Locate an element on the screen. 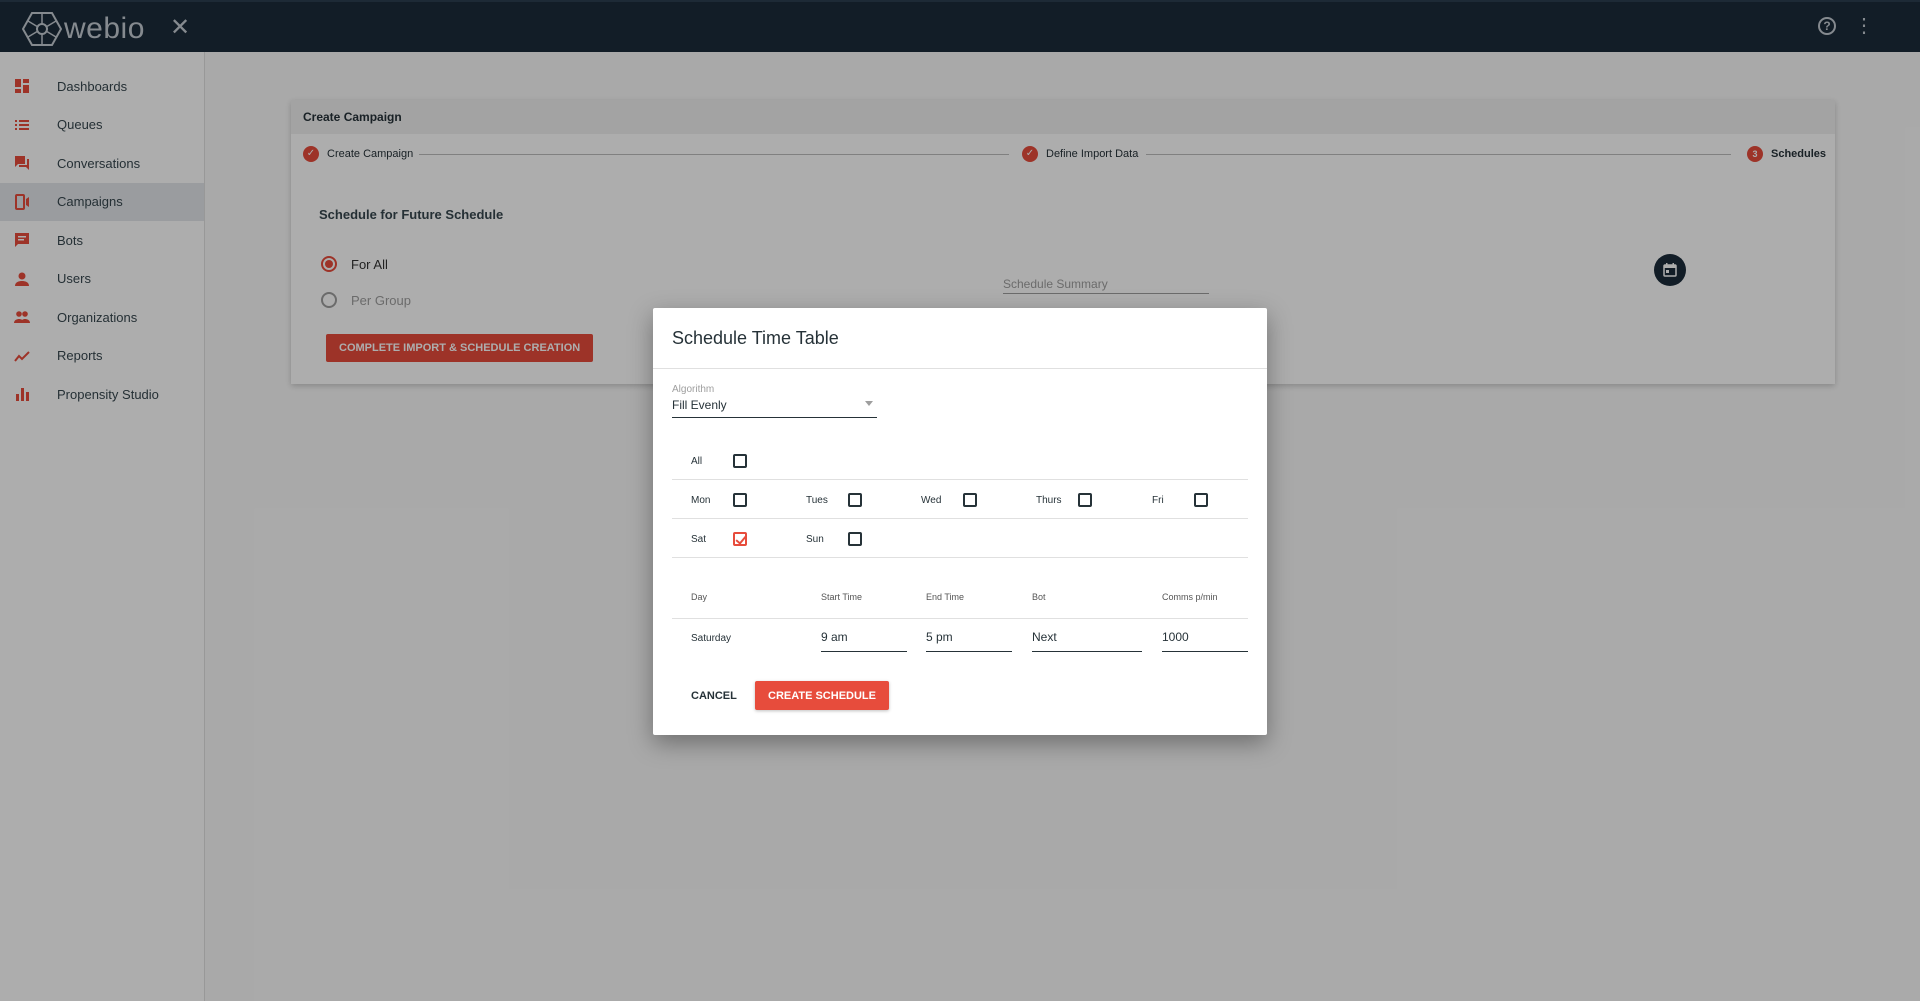 The width and height of the screenshot is (1920, 1001). day-sat: Sat is located at coordinates (719, 539).